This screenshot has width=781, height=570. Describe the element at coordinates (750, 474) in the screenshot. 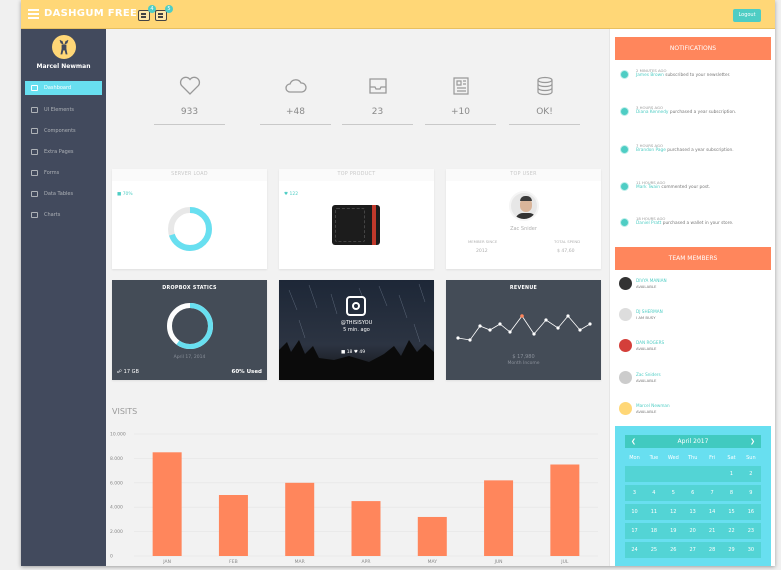

I see `calendar-day: 2` at that location.